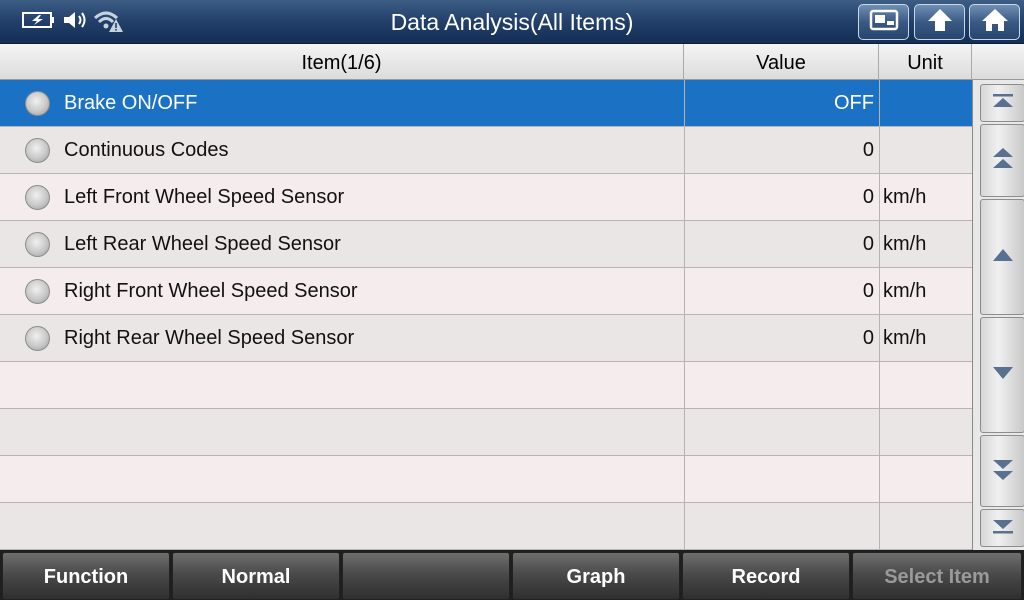  What do you see at coordinates (209, 338) in the screenshot?
I see `item-name: Right Rear Wheel Speed Sensor` at bounding box center [209, 338].